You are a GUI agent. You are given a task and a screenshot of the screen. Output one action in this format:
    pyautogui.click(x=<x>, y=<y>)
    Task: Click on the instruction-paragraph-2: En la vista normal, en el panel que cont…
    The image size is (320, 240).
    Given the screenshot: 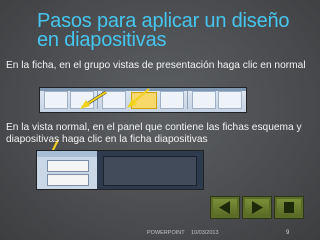 What is the action you would take?
    pyautogui.click(x=154, y=133)
    